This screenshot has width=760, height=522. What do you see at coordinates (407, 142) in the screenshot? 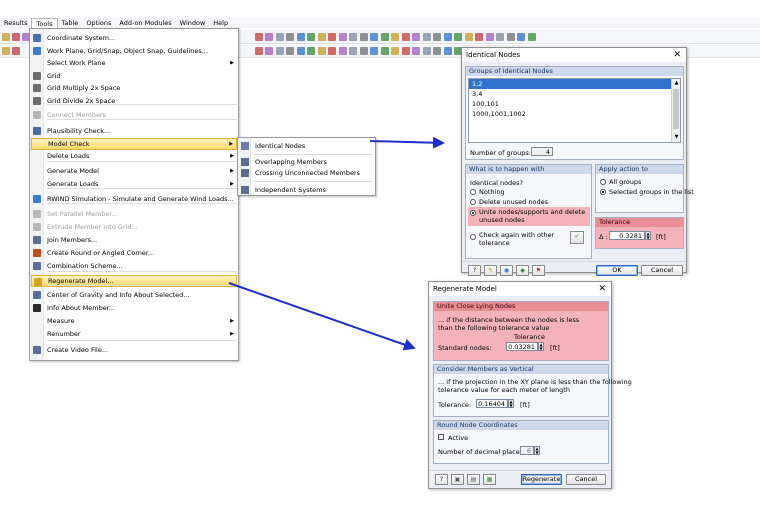
I see `arrow-to-identical-nodes` at bounding box center [407, 142].